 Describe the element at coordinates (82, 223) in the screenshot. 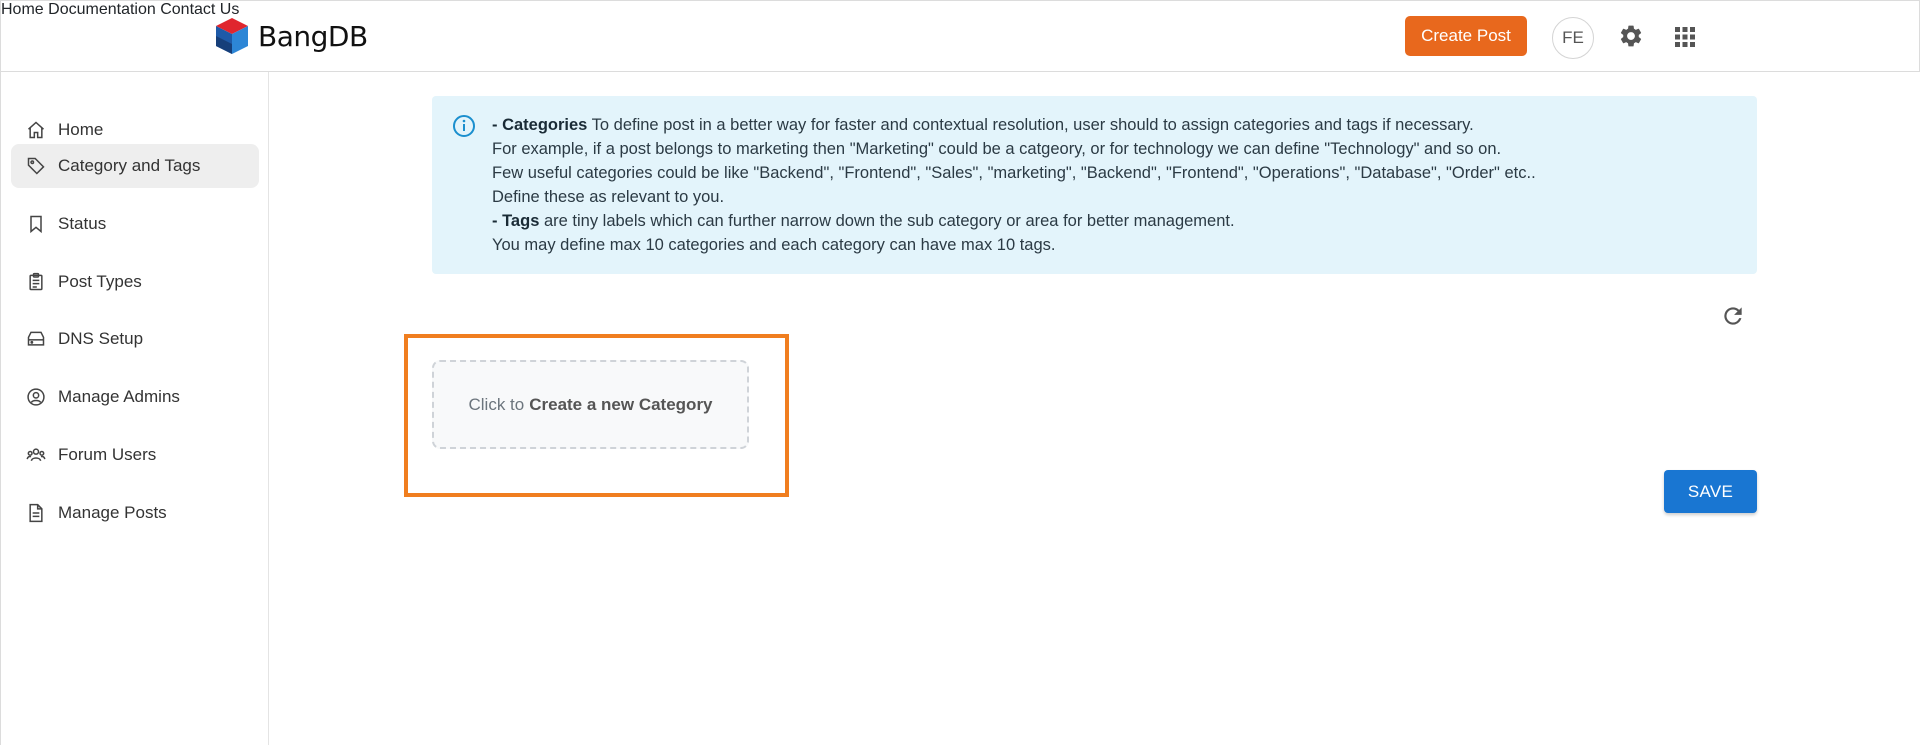

I see `sidebar-item-label: Status` at that location.